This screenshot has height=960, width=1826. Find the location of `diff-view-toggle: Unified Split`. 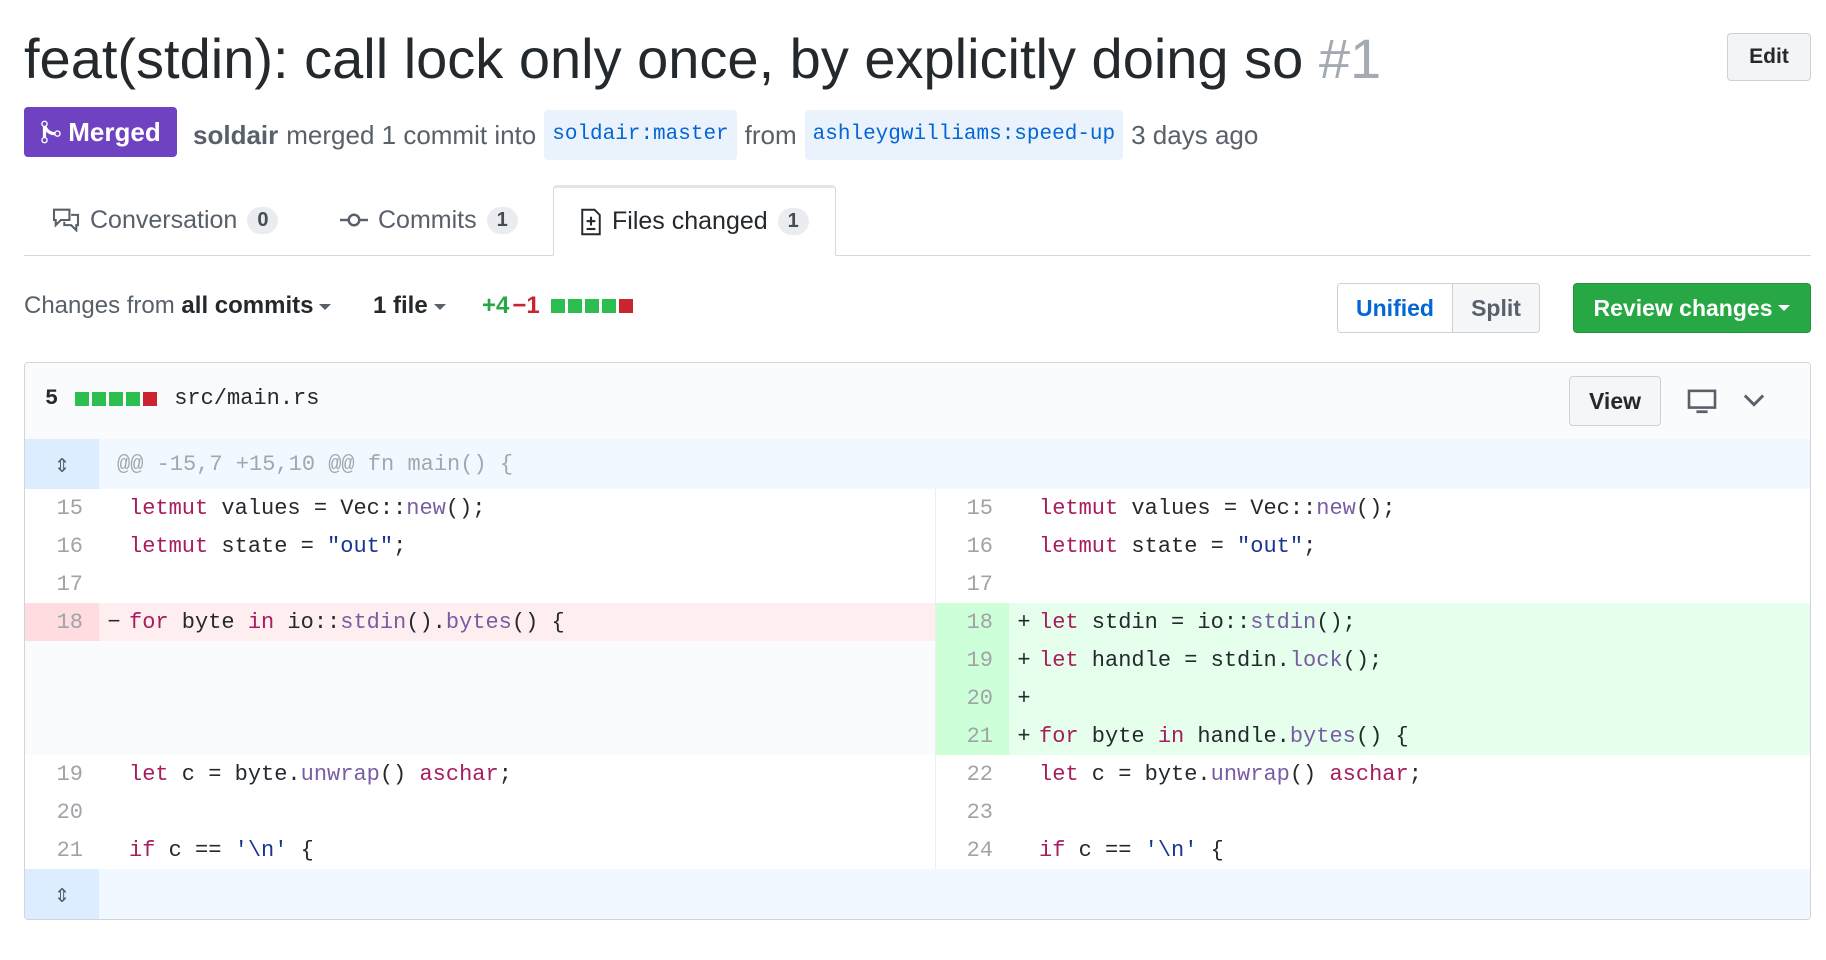

diff-view-toggle: Unified Split is located at coordinates (1438, 308).